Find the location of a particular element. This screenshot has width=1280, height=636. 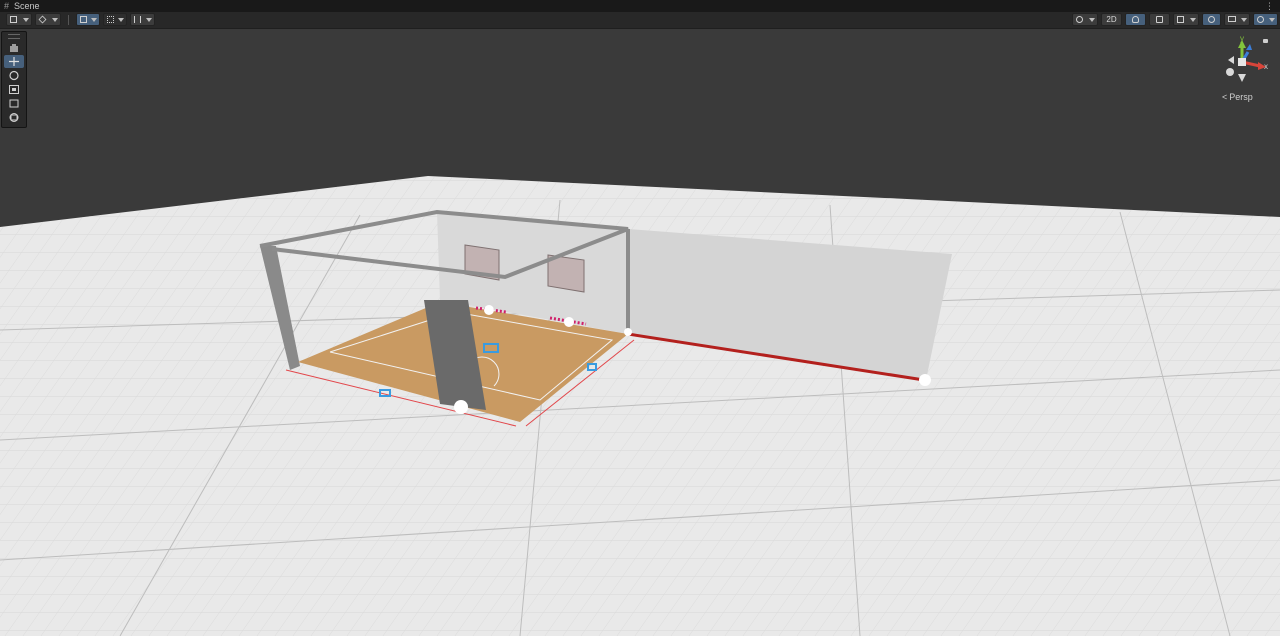

rect-transform-icon is located at coordinates (14, 103).